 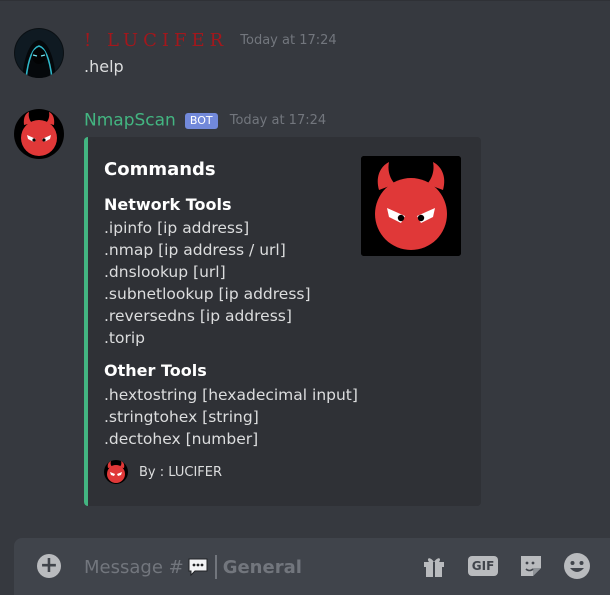 I want to click on command-line: .dnslookup [url], so click(x=165, y=272).